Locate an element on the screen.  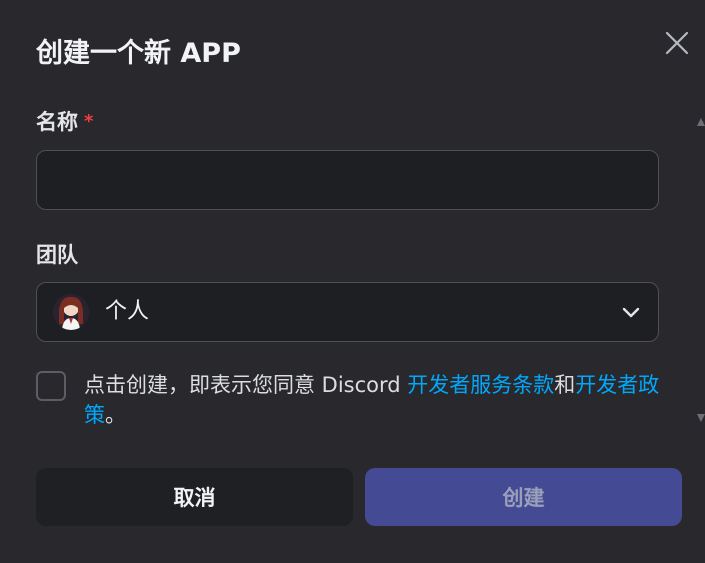
agreement-prefix: 点击创建，即表示您同意 Discord is located at coordinates (246, 385).